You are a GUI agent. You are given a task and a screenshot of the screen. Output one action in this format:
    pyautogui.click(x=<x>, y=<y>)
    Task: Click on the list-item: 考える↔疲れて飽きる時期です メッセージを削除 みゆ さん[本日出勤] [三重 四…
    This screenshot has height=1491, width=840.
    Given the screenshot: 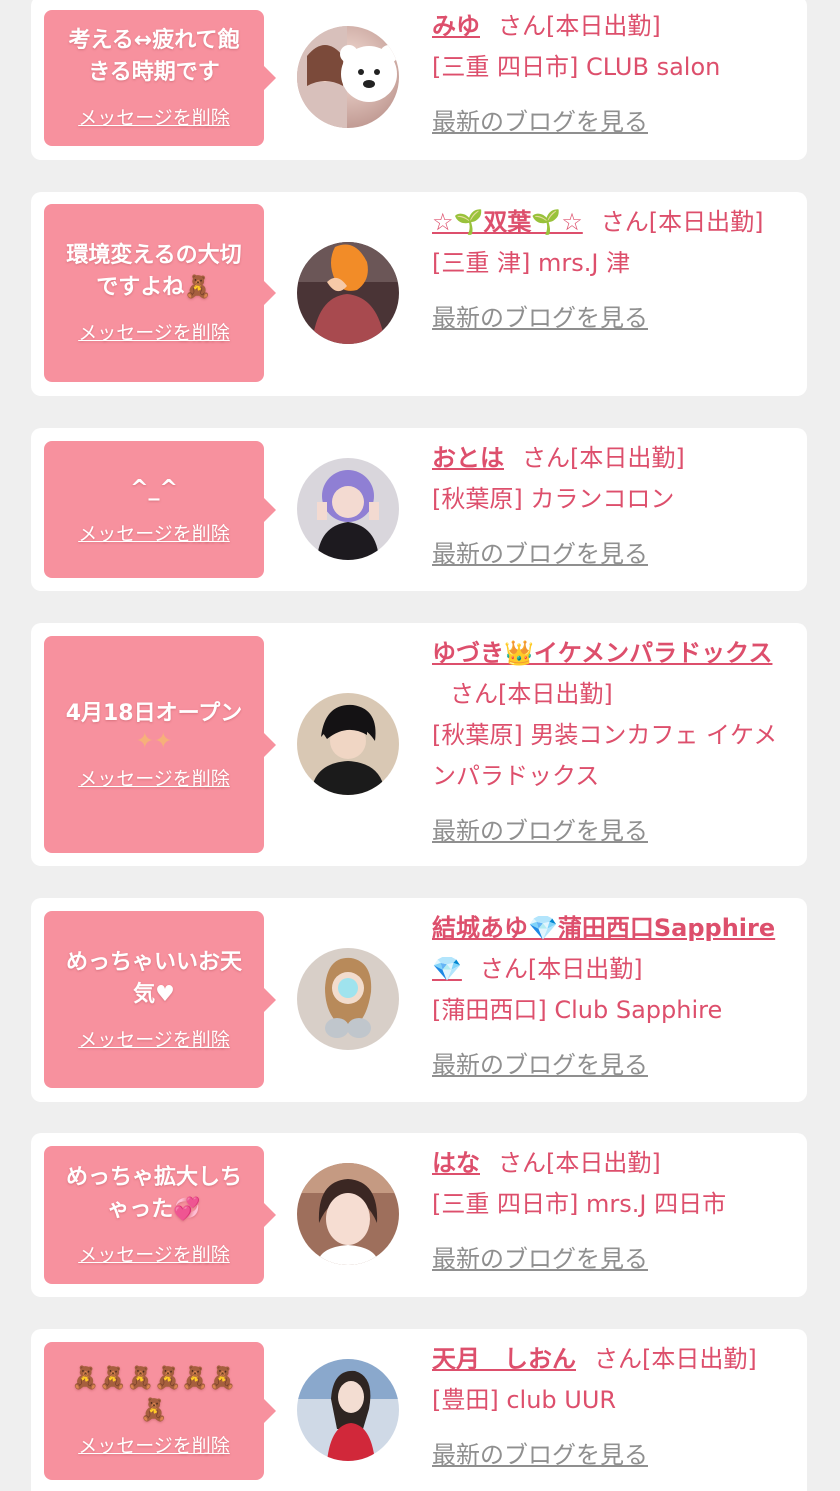 What is the action you would take?
    pyautogui.click(x=419, y=80)
    